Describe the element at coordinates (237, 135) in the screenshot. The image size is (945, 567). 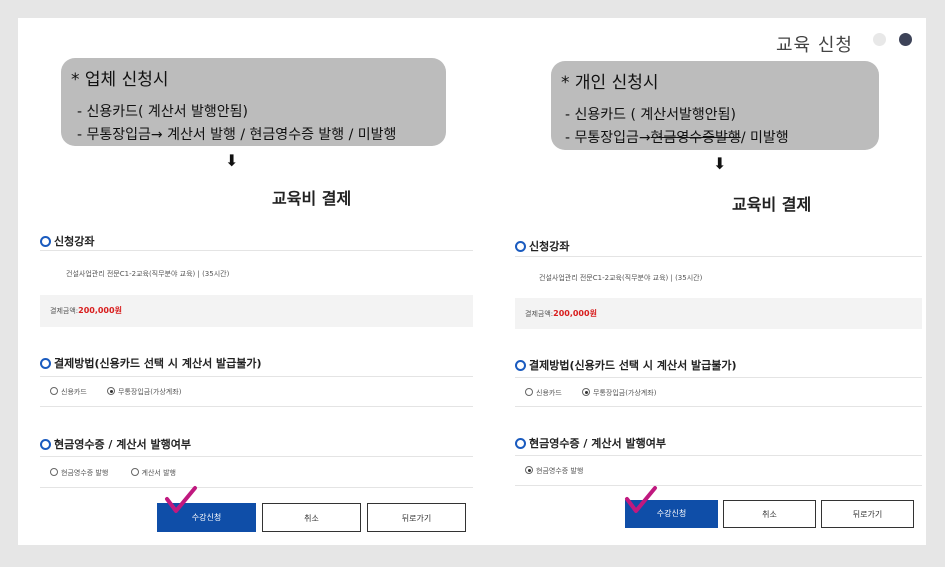
I see `left-note-line2: - 무통장입금→ 계산서 발행 / 현금영수증 발행 / 미발행` at that location.